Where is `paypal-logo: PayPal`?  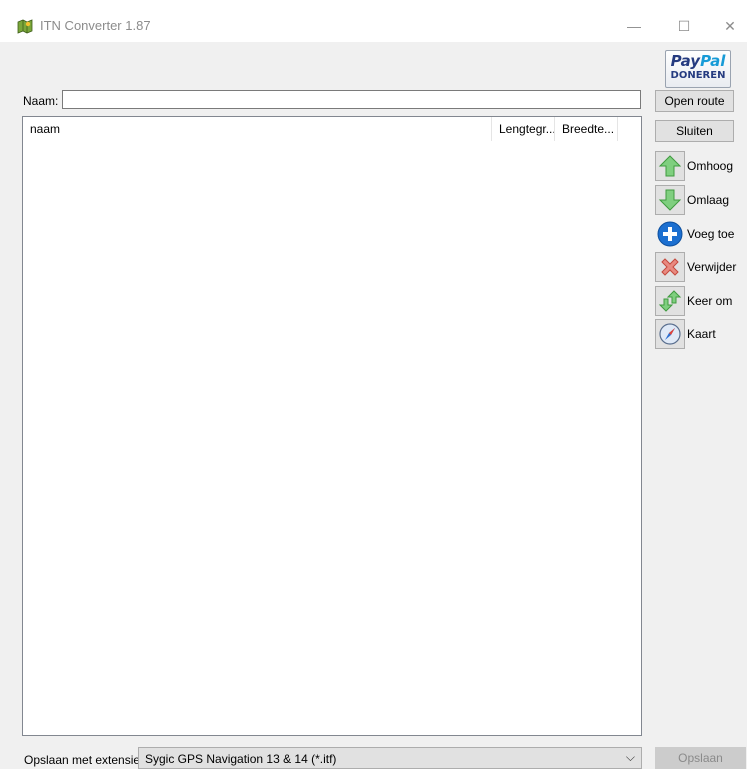 paypal-logo: PayPal is located at coordinates (698, 61).